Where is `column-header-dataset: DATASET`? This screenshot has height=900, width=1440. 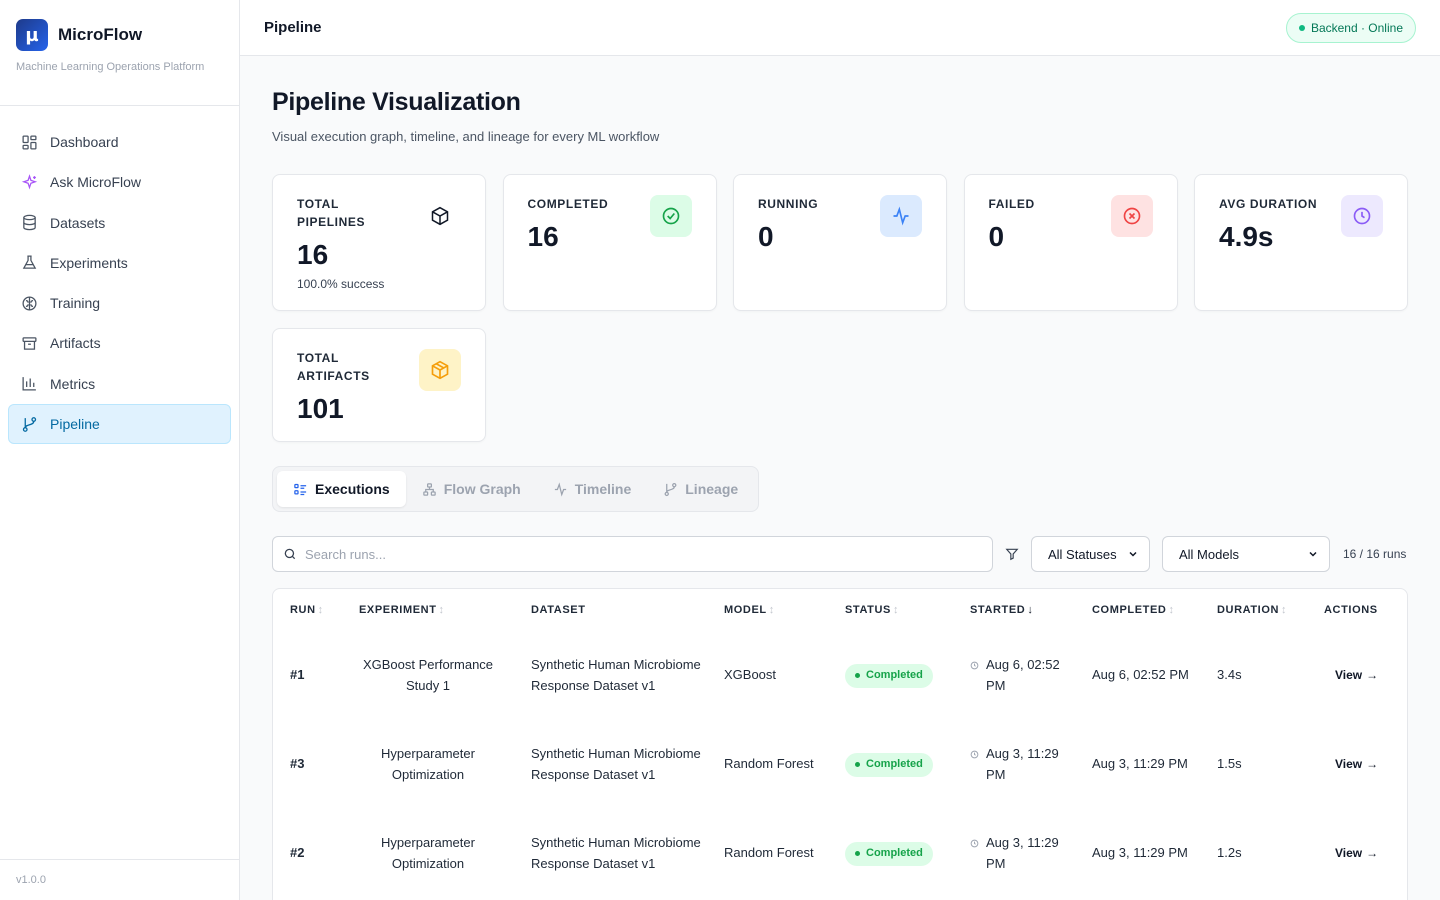 column-header-dataset: DATASET is located at coordinates (558, 610).